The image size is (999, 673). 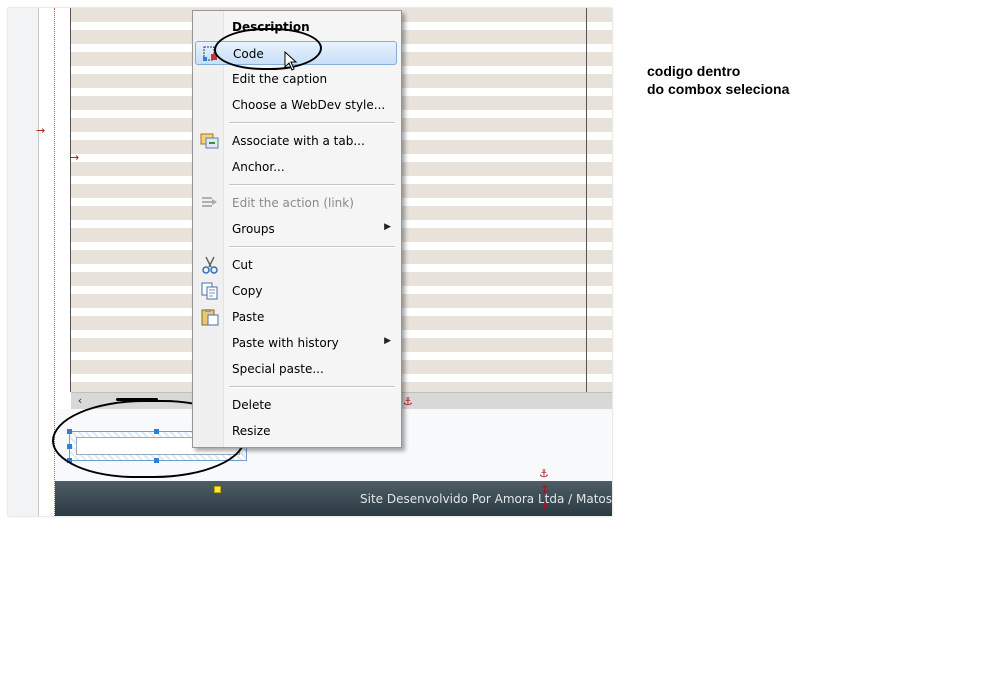 I want to click on footer-text: Site Desenvolvido Por Amora Ltda / Matos, so click(x=486, y=499).